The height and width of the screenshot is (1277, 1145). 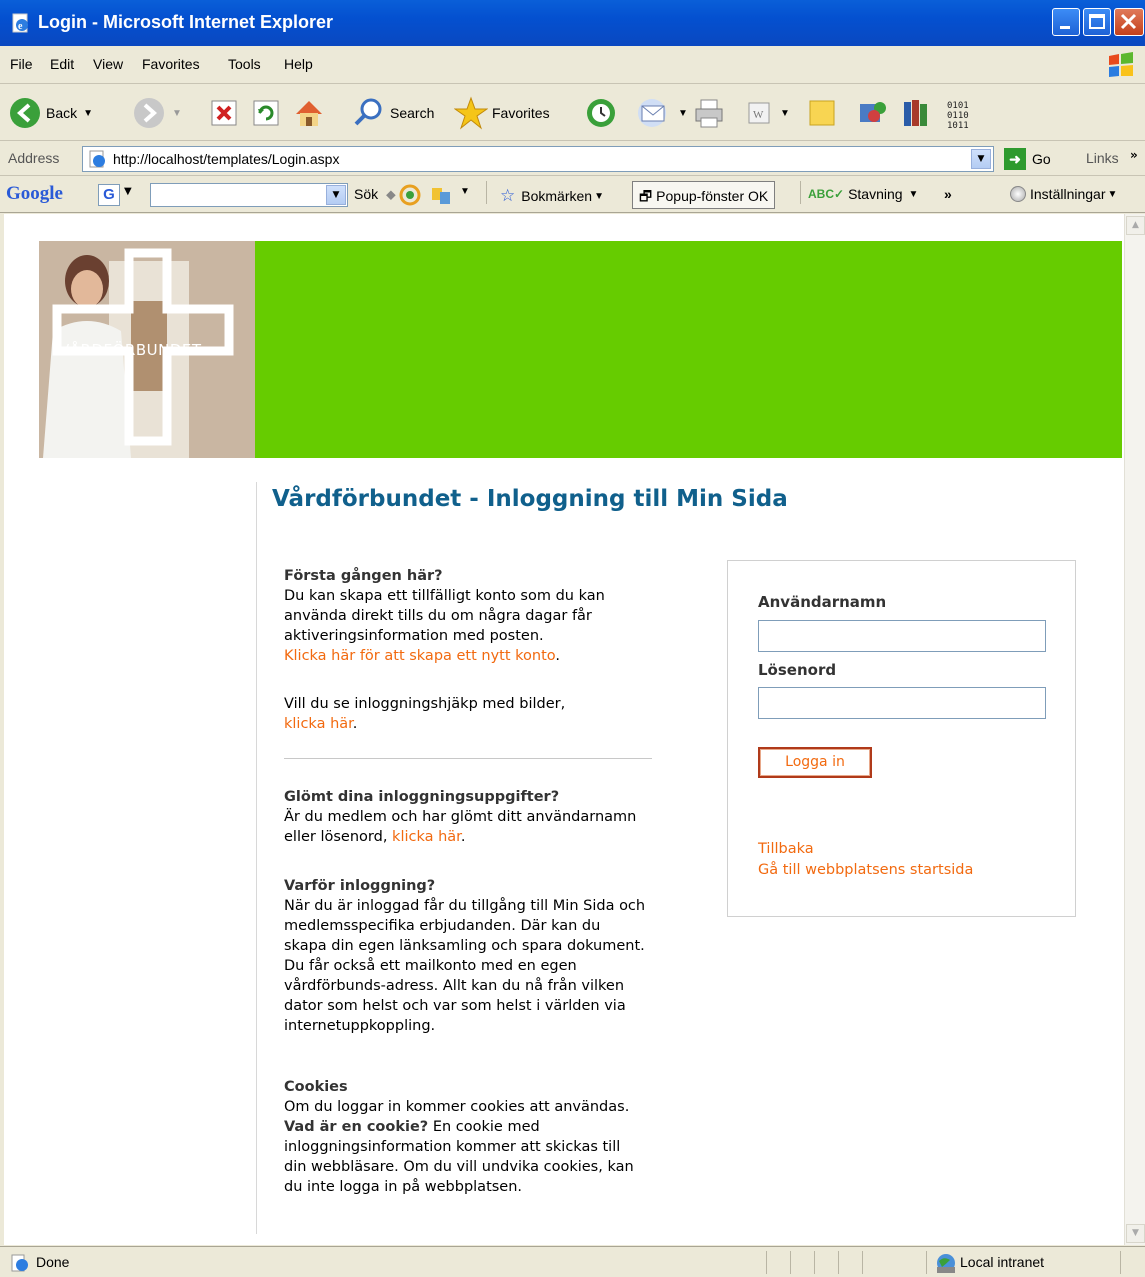 What do you see at coordinates (946, 1263) in the screenshot?
I see `intranet-globe-icon` at bounding box center [946, 1263].